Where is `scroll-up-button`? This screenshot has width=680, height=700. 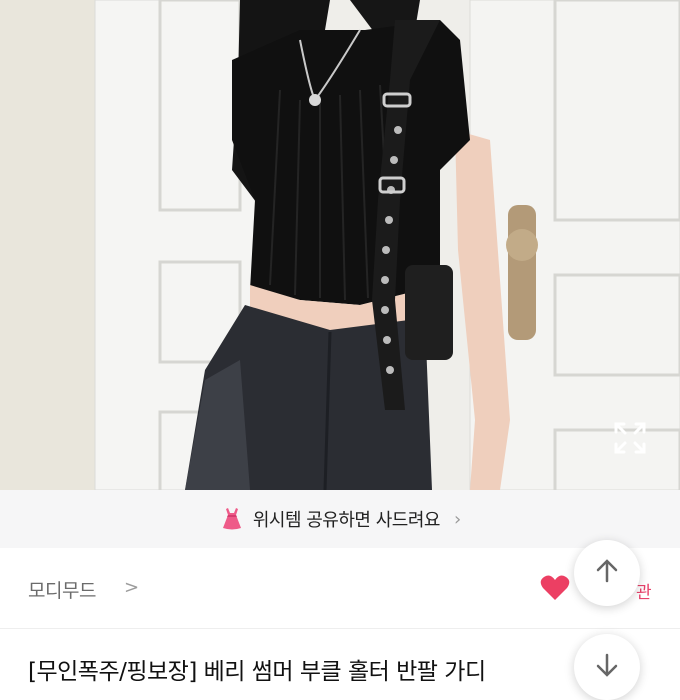 scroll-up-button is located at coordinates (607, 573).